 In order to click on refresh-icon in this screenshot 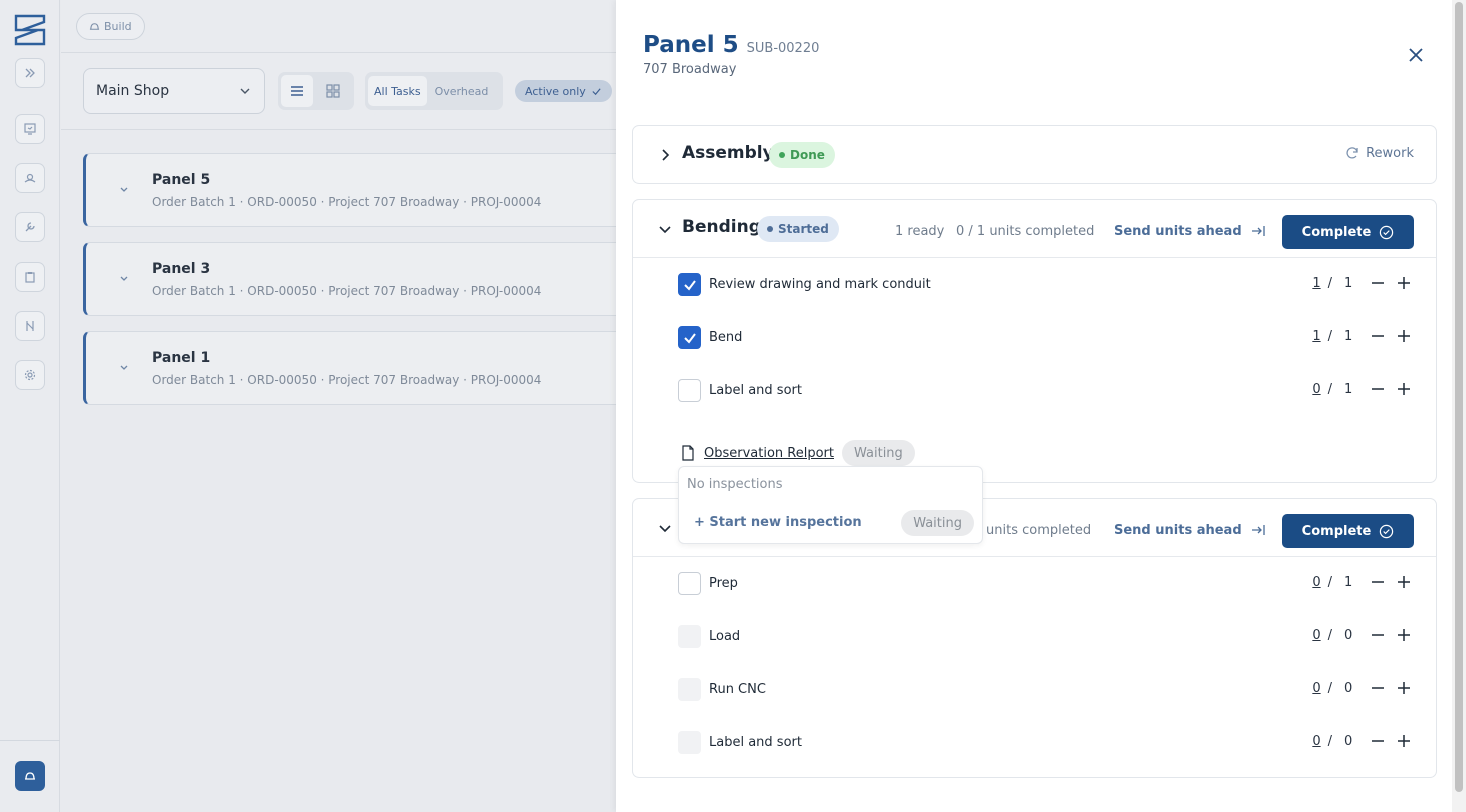, I will do `click(1352, 153)`.